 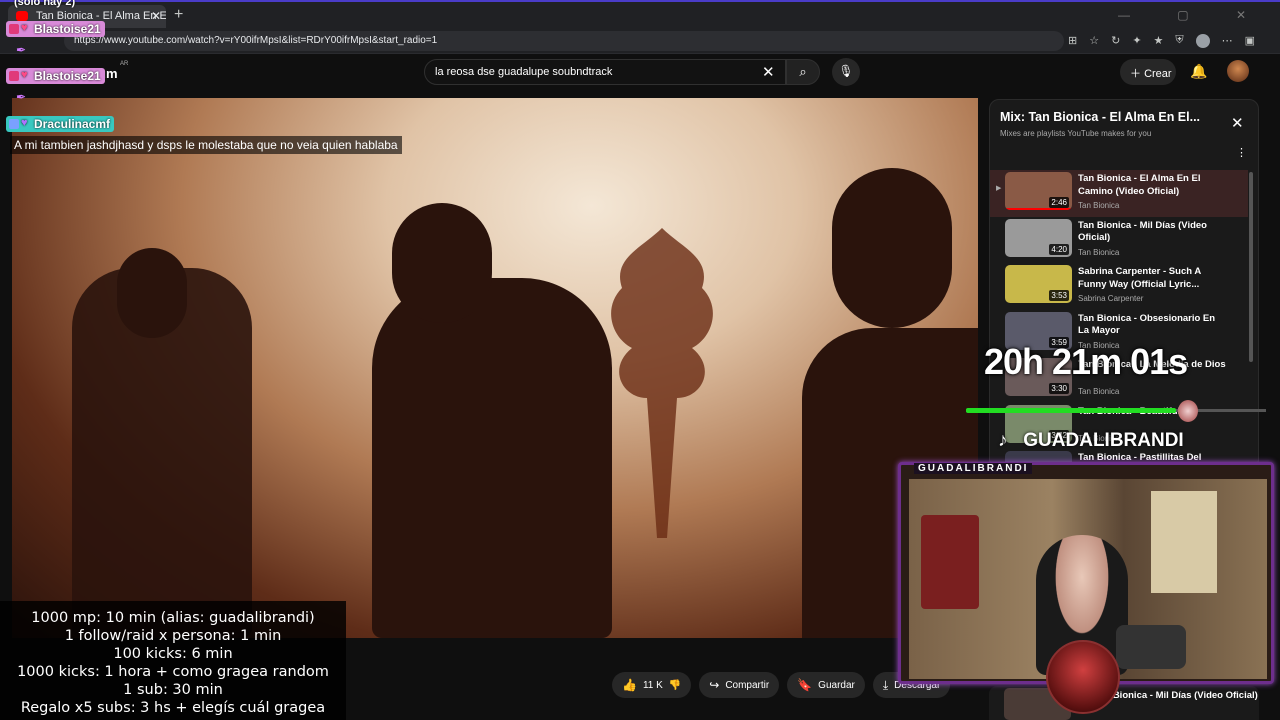 What do you see at coordinates (152, 293) in the screenshot?
I see `person-head-left` at bounding box center [152, 293].